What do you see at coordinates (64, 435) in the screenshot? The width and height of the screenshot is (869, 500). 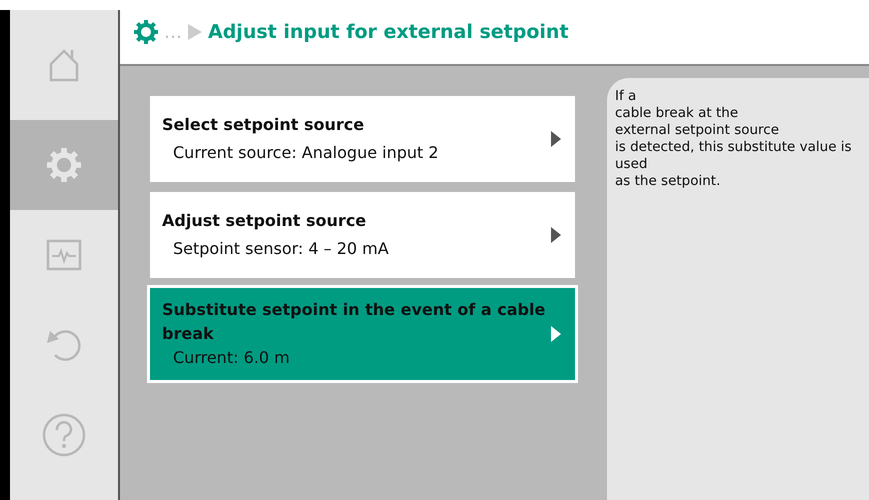 I see `help-icon` at bounding box center [64, 435].